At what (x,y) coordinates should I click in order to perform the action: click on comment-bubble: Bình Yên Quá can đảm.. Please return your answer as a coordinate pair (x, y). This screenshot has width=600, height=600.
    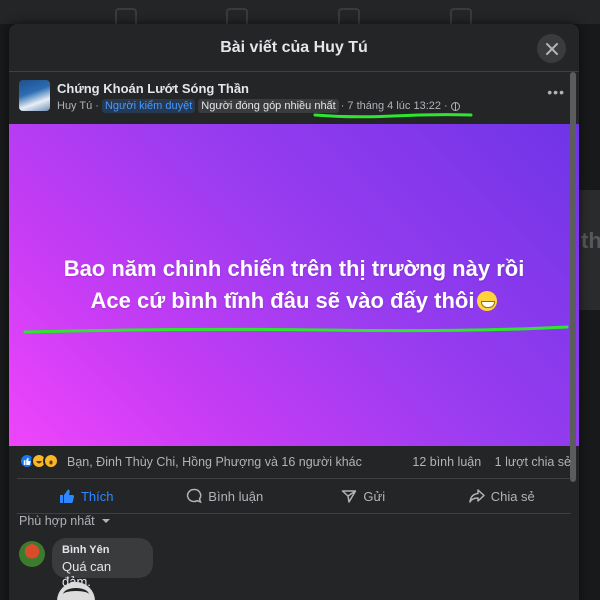
    Looking at the image, I should click on (102, 563).